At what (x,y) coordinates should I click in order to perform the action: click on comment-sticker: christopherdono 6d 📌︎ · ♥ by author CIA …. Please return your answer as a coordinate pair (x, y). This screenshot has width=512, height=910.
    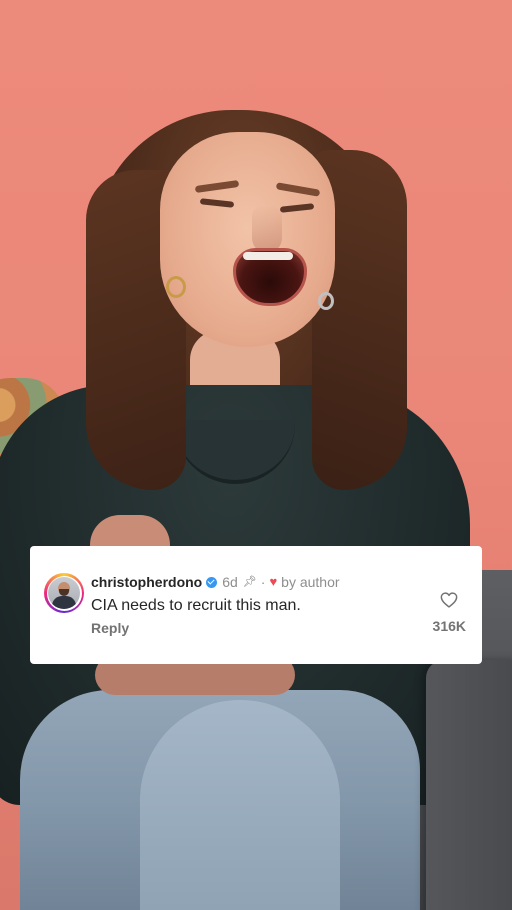
    Looking at the image, I should click on (256, 605).